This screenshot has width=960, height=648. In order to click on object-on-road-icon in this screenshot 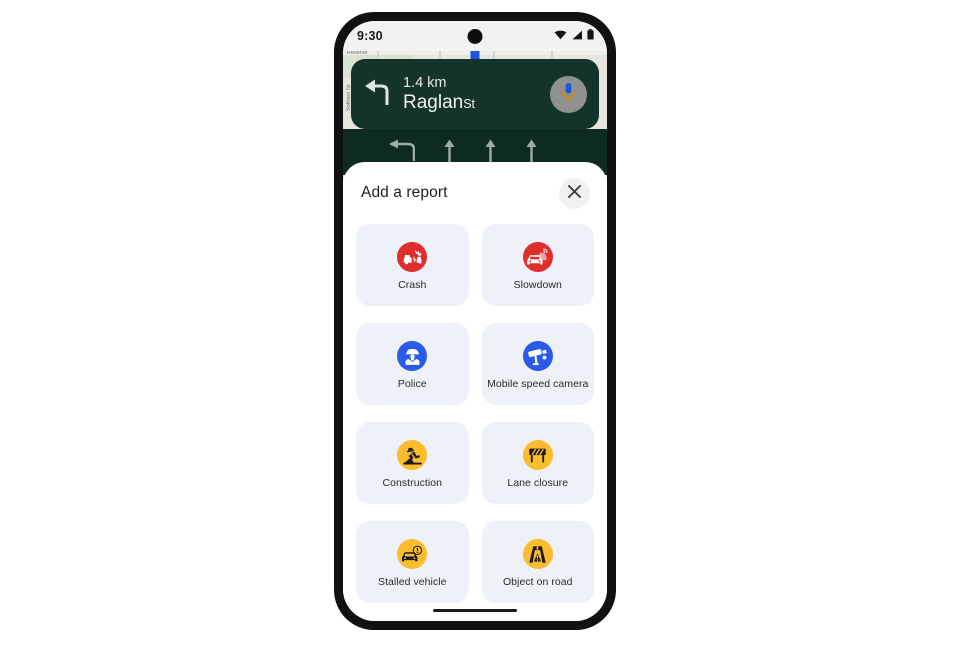, I will do `click(537, 554)`.